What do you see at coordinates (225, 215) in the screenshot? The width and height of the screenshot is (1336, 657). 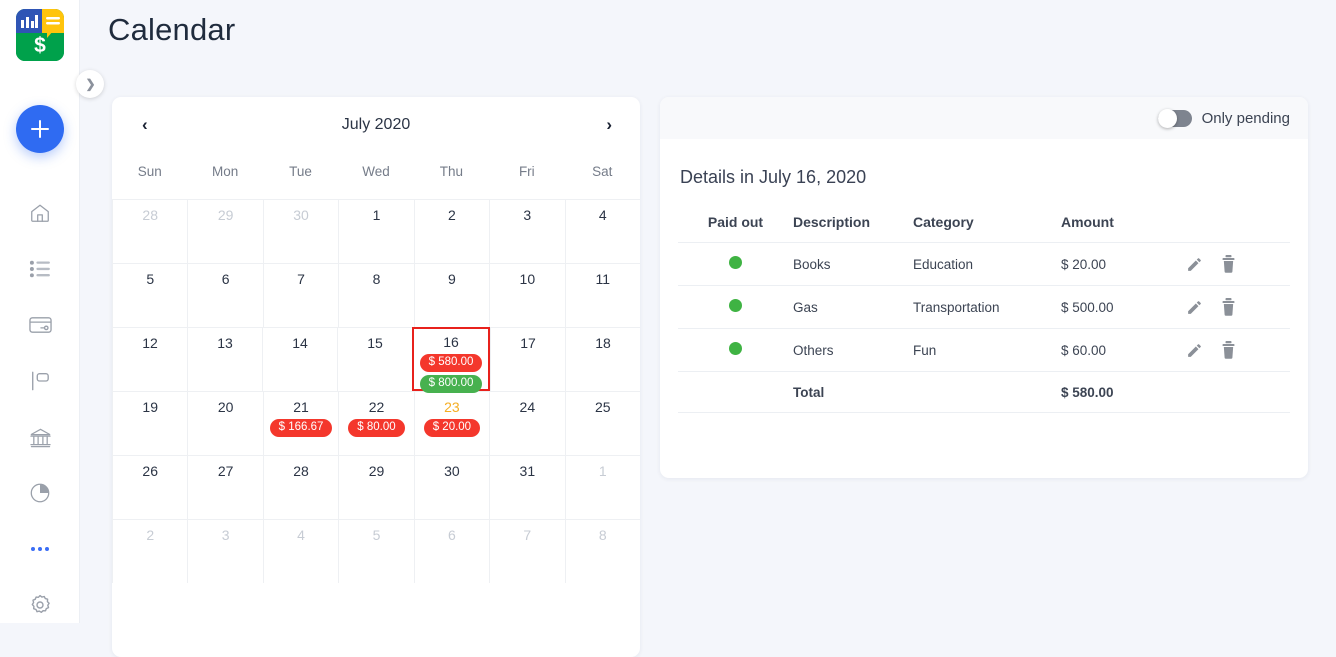 I see `calendar-day-number: 29` at bounding box center [225, 215].